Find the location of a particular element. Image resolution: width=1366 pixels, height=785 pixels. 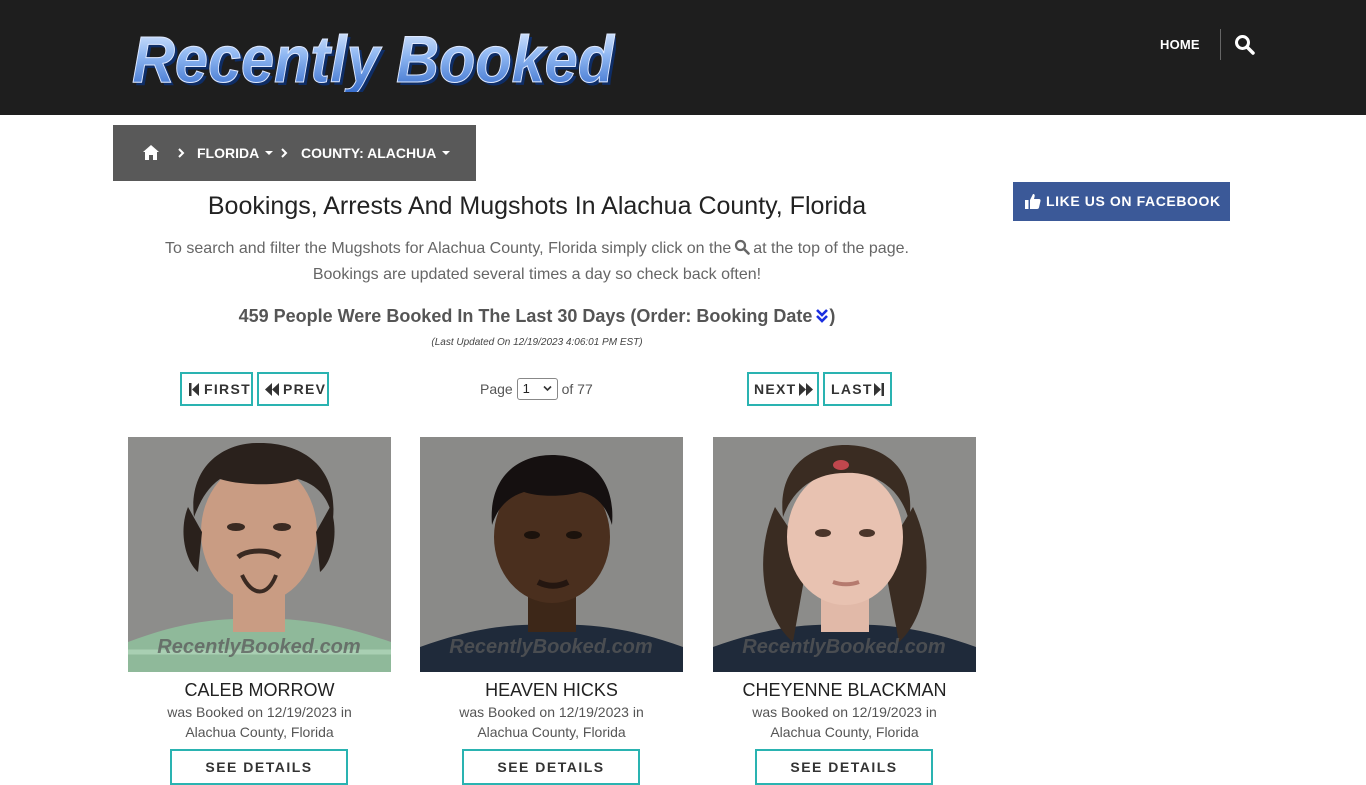

facebook-like-label: LIKE US ON FACEBOOK is located at coordinates (1133, 201).